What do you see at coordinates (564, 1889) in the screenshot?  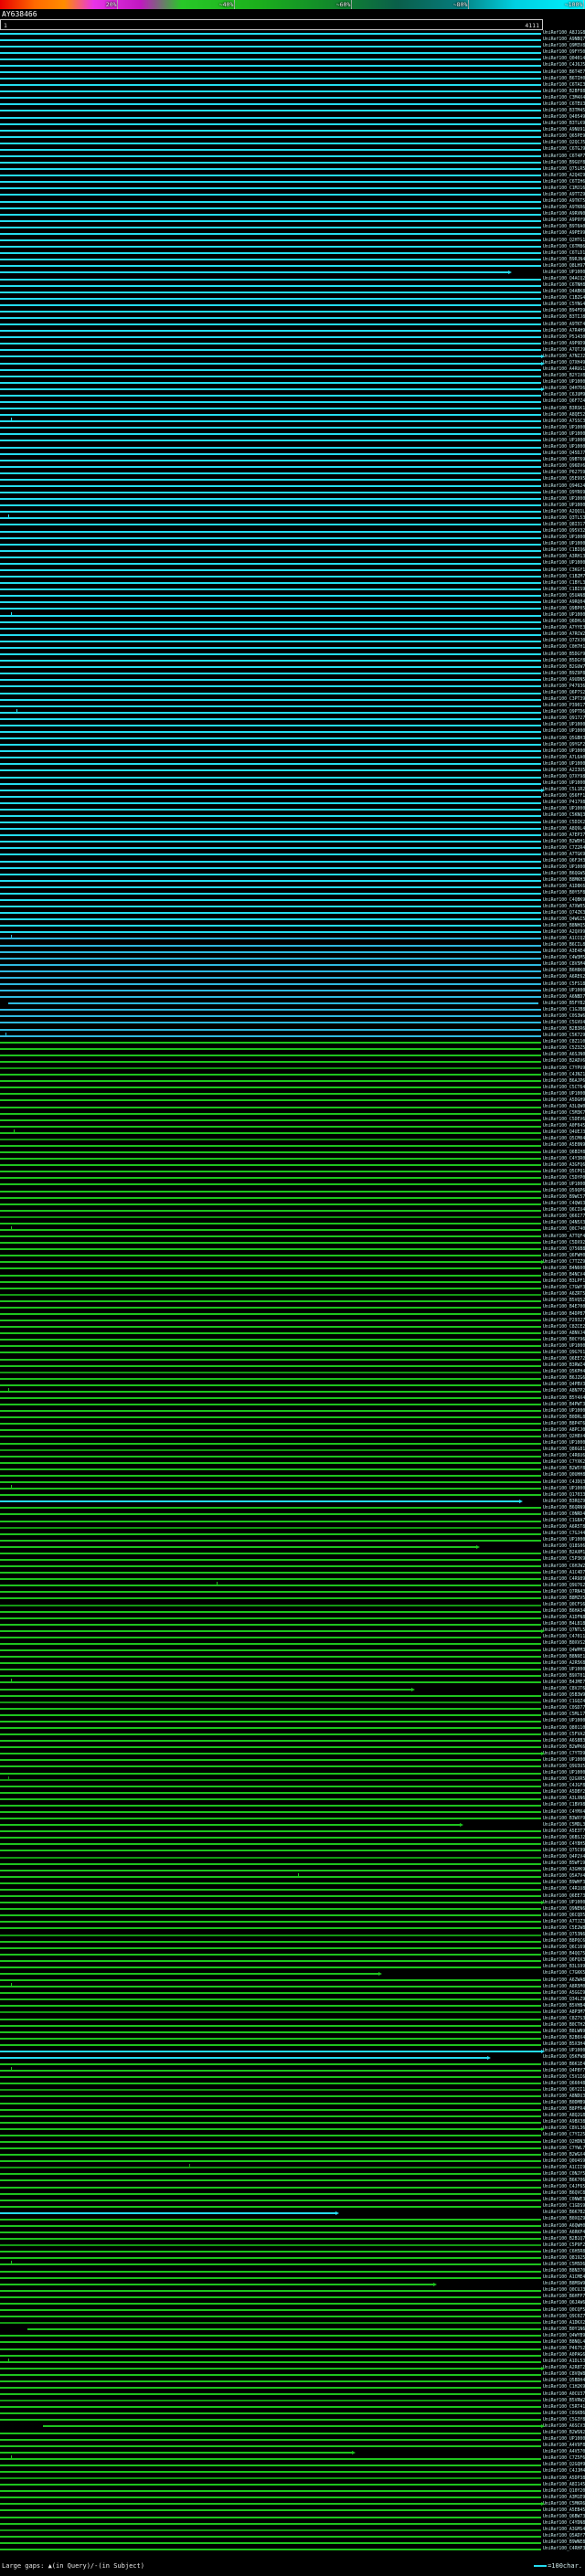 I see `hit-label: UniRef100_C4R1U8` at bounding box center [564, 1889].